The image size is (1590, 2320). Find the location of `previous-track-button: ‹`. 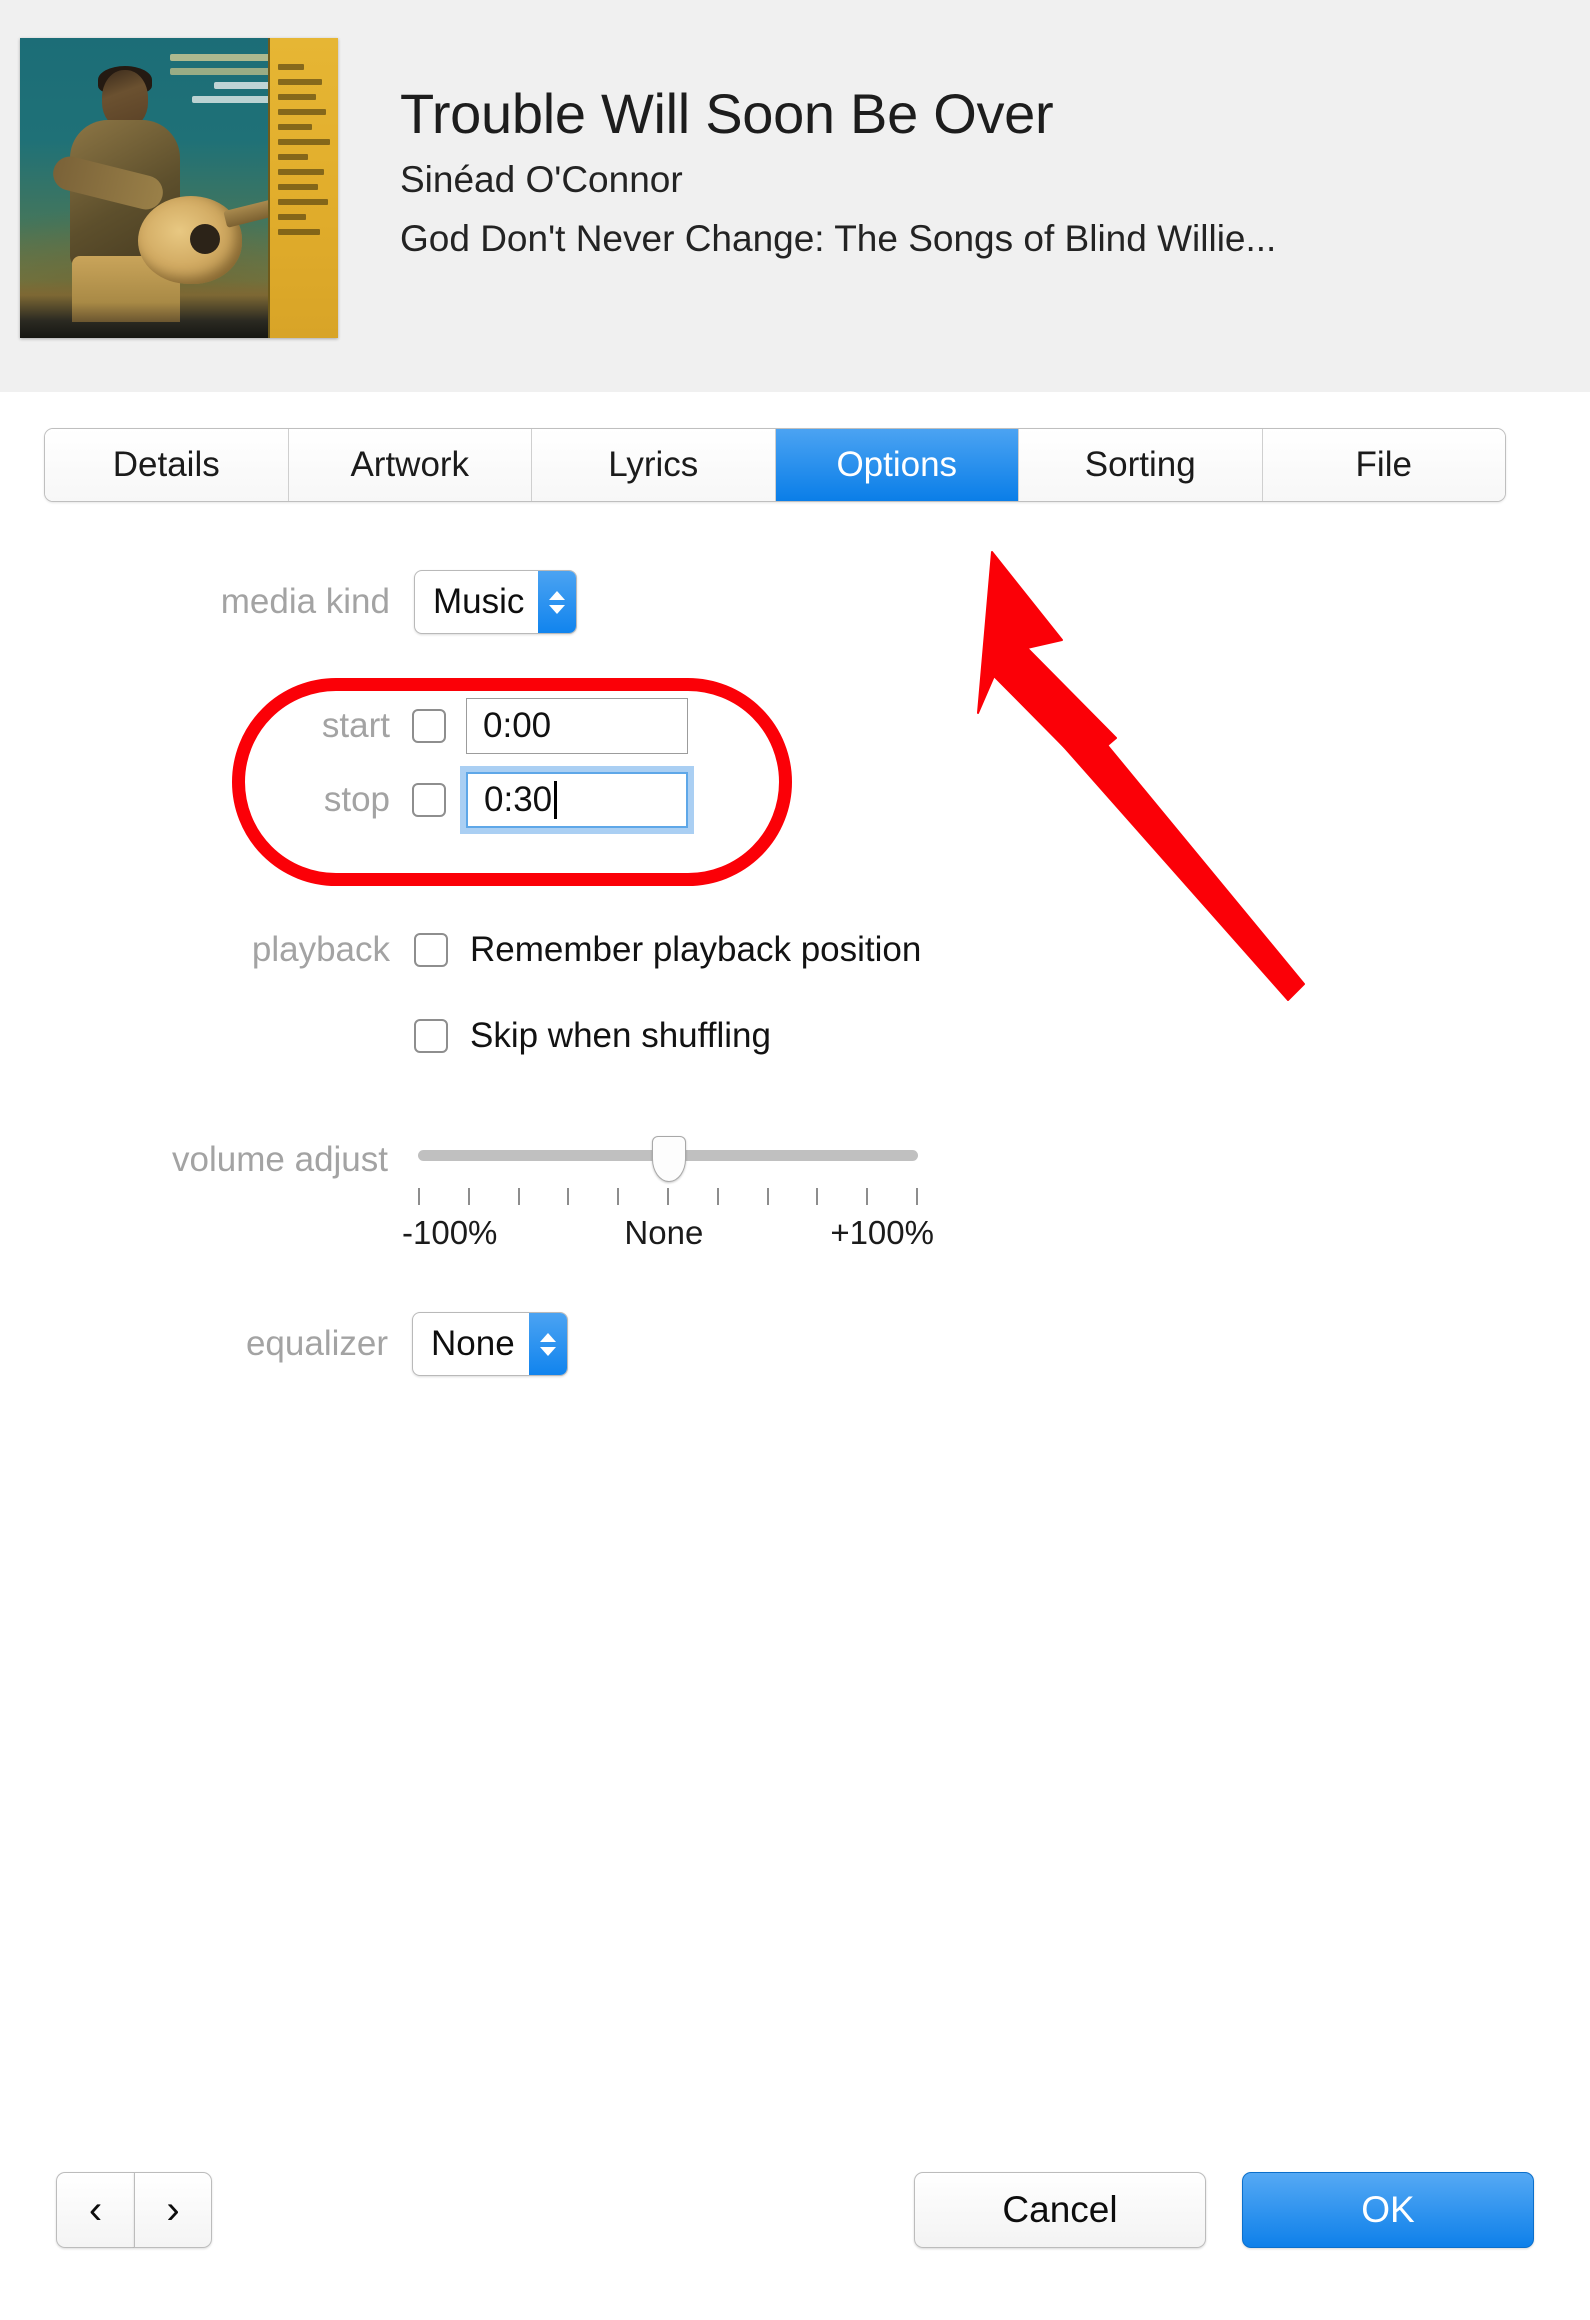

previous-track-button: ‹ is located at coordinates (95, 2210).